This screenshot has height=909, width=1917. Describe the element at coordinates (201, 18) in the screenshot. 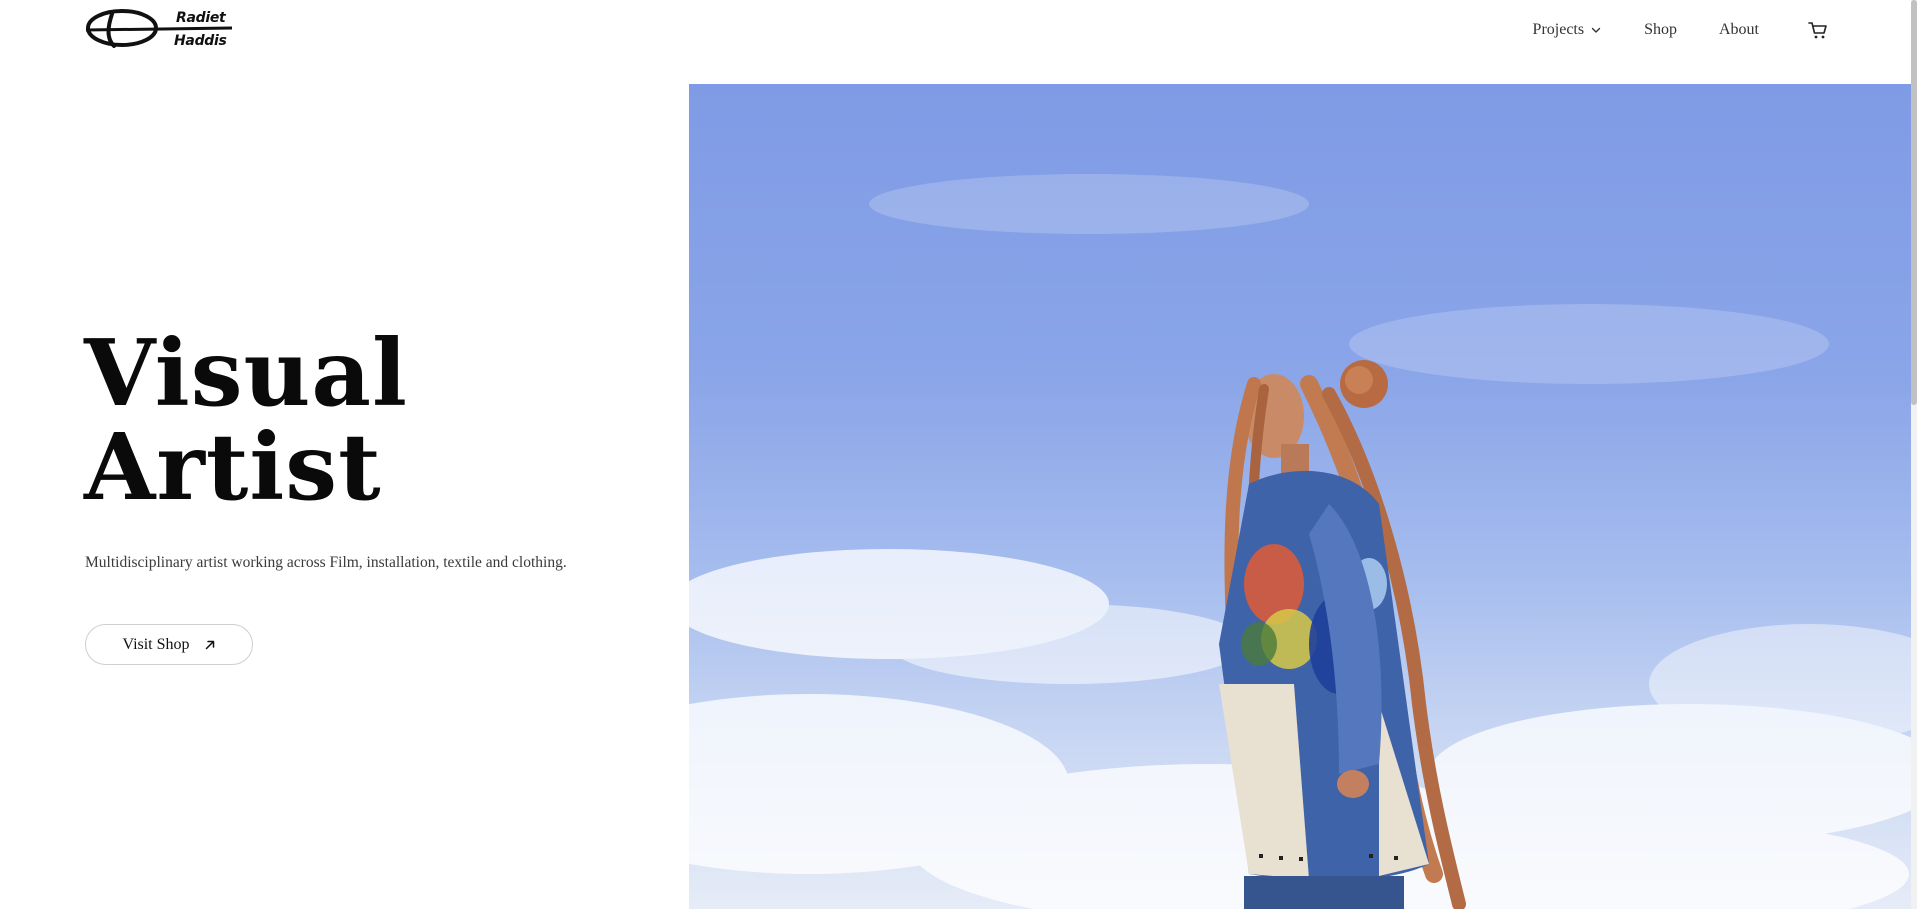

I see `logo-first-name: Radiet` at that location.